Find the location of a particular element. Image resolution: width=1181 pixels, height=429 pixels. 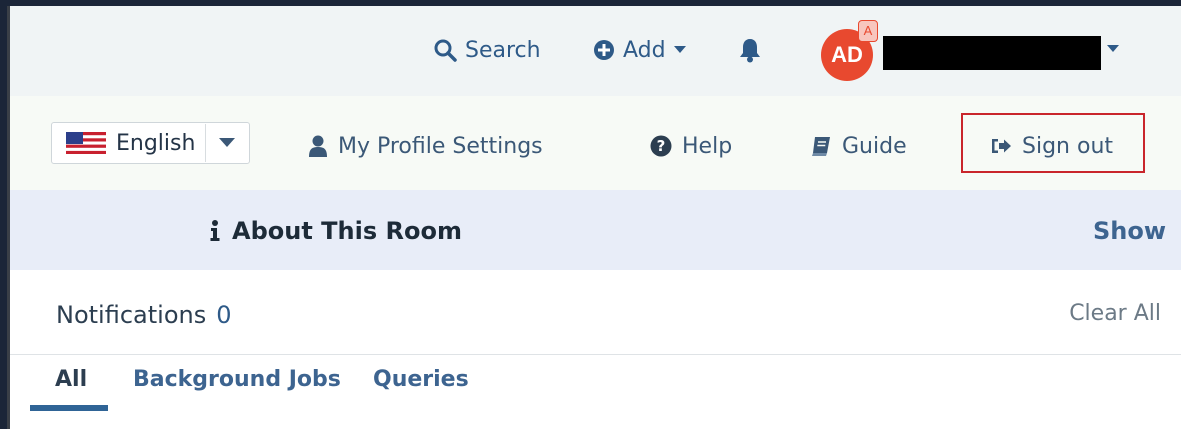

help-label: Help is located at coordinates (707, 146).